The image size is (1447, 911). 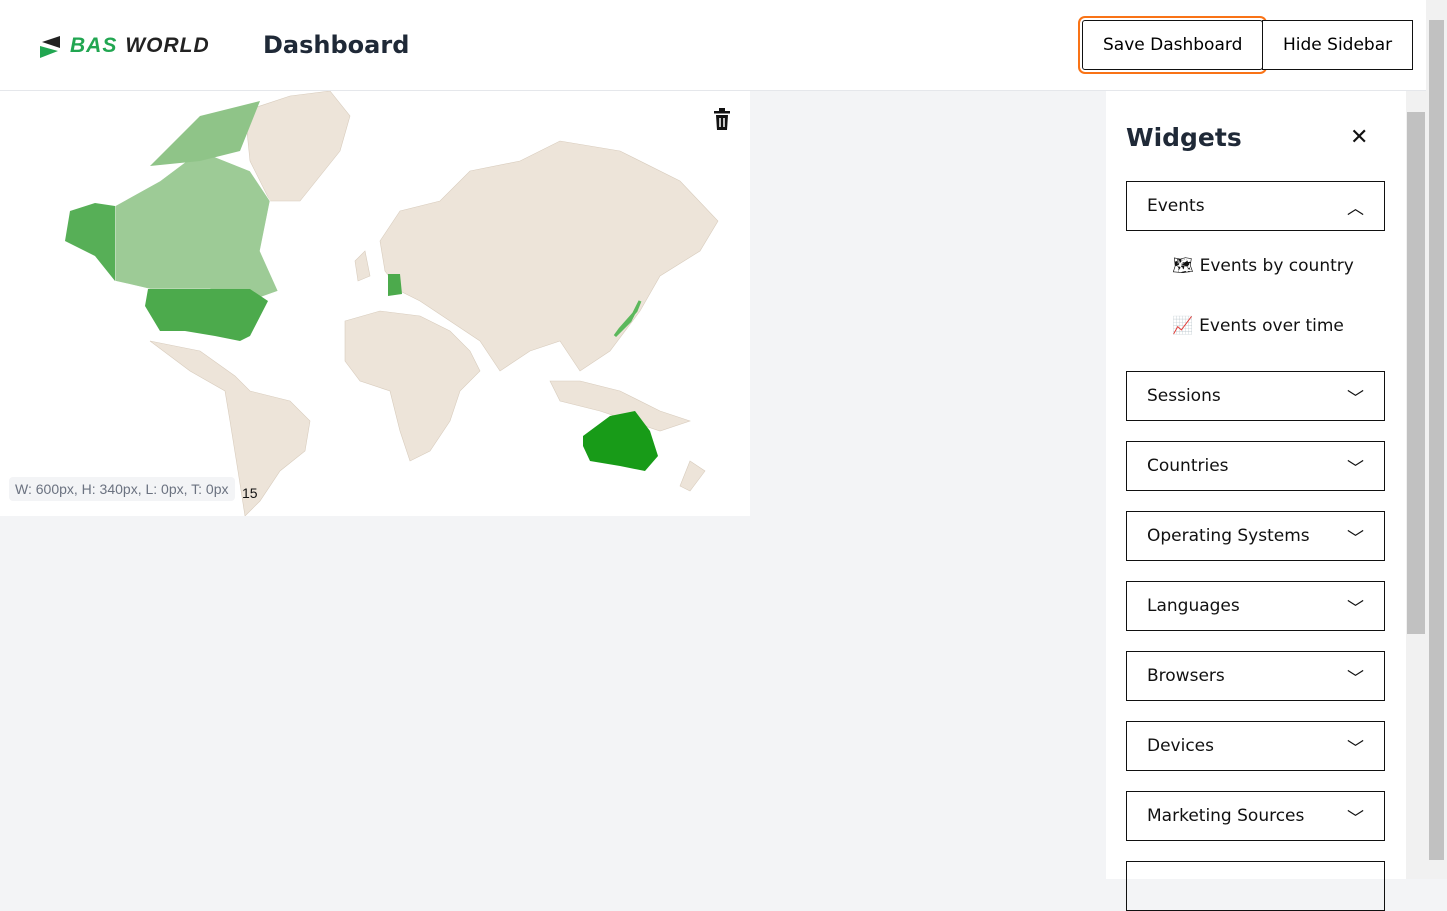 What do you see at coordinates (1359, 137) in the screenshot?
I see `close-icon: ✕` at bounding box center [1359, 137].